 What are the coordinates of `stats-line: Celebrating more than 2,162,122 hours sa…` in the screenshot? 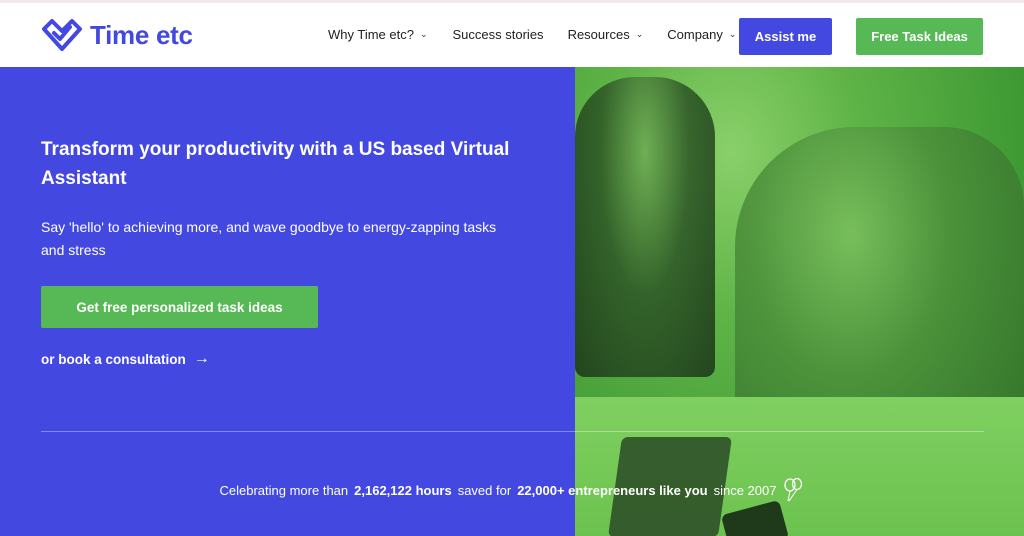 It's located at (512, 490).